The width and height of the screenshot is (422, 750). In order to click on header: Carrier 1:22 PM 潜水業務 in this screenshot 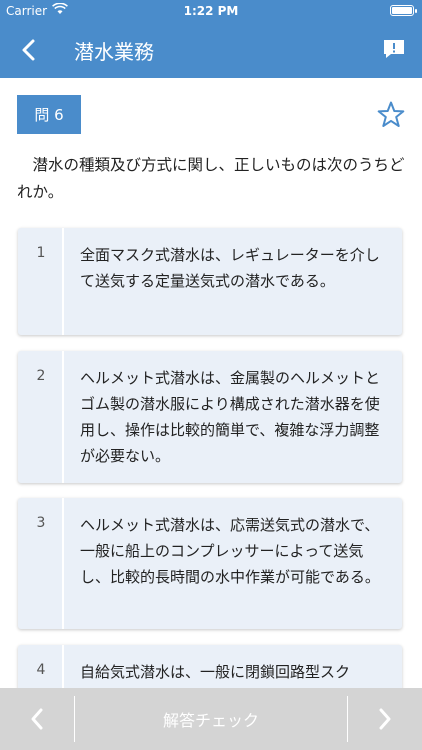, I will do `click(211, 39)`.